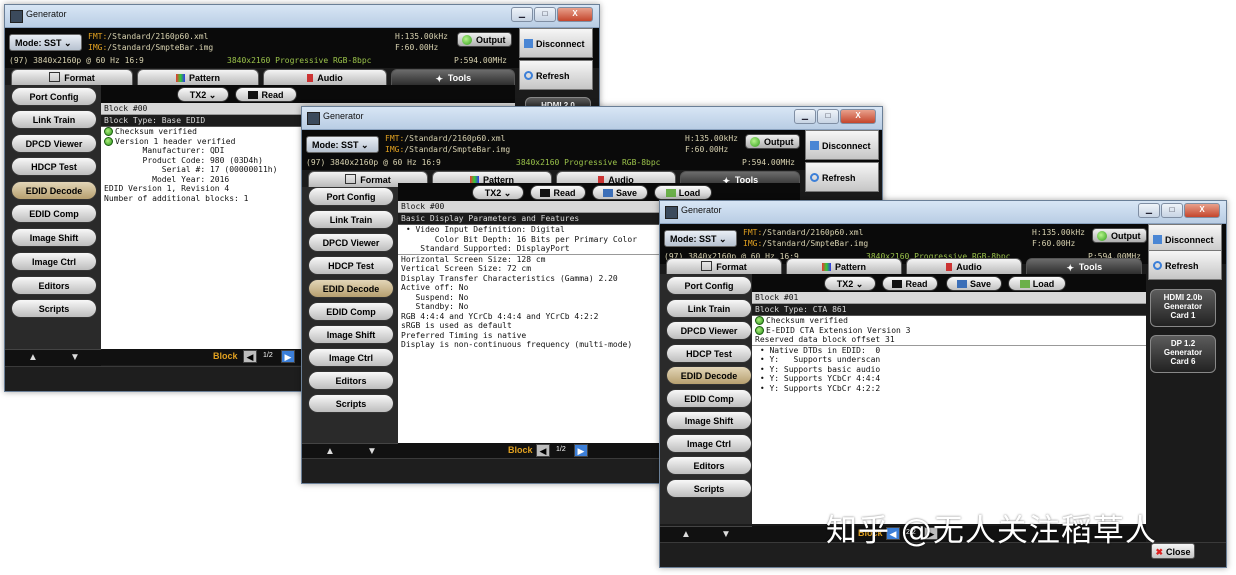 The height and width of the screenshot is (575, 1236). Describe the element at coordinates (528, 75) in the screenshot. I see `refresh-icon` at that location.